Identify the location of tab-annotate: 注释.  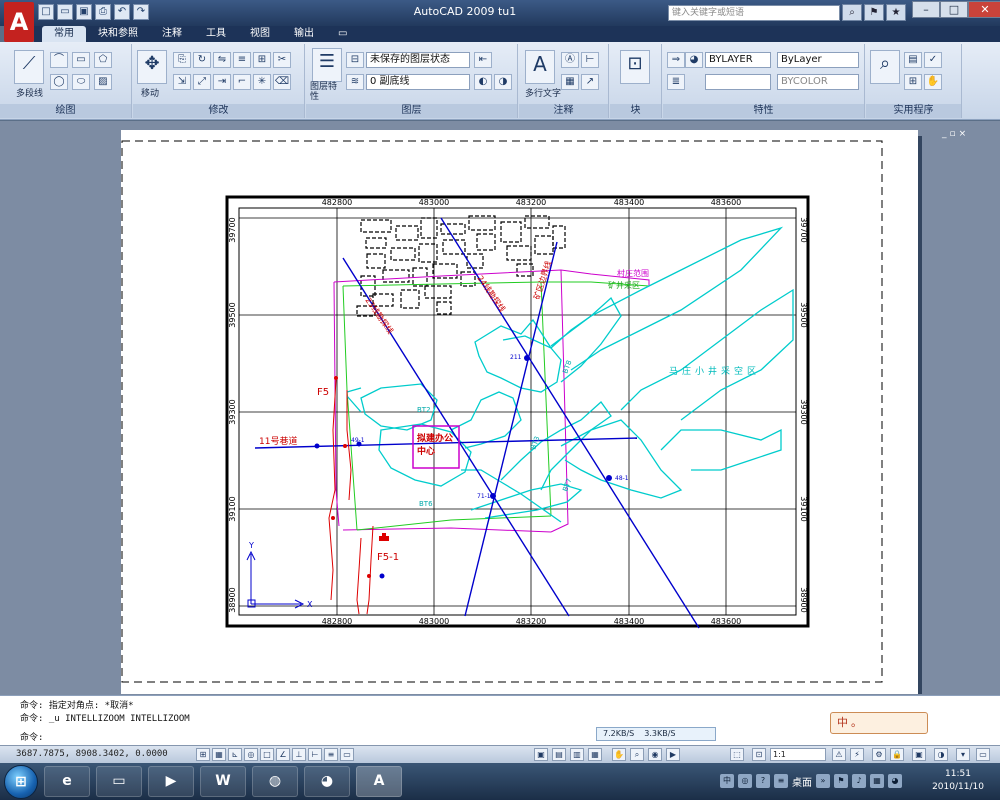
(172, 34).